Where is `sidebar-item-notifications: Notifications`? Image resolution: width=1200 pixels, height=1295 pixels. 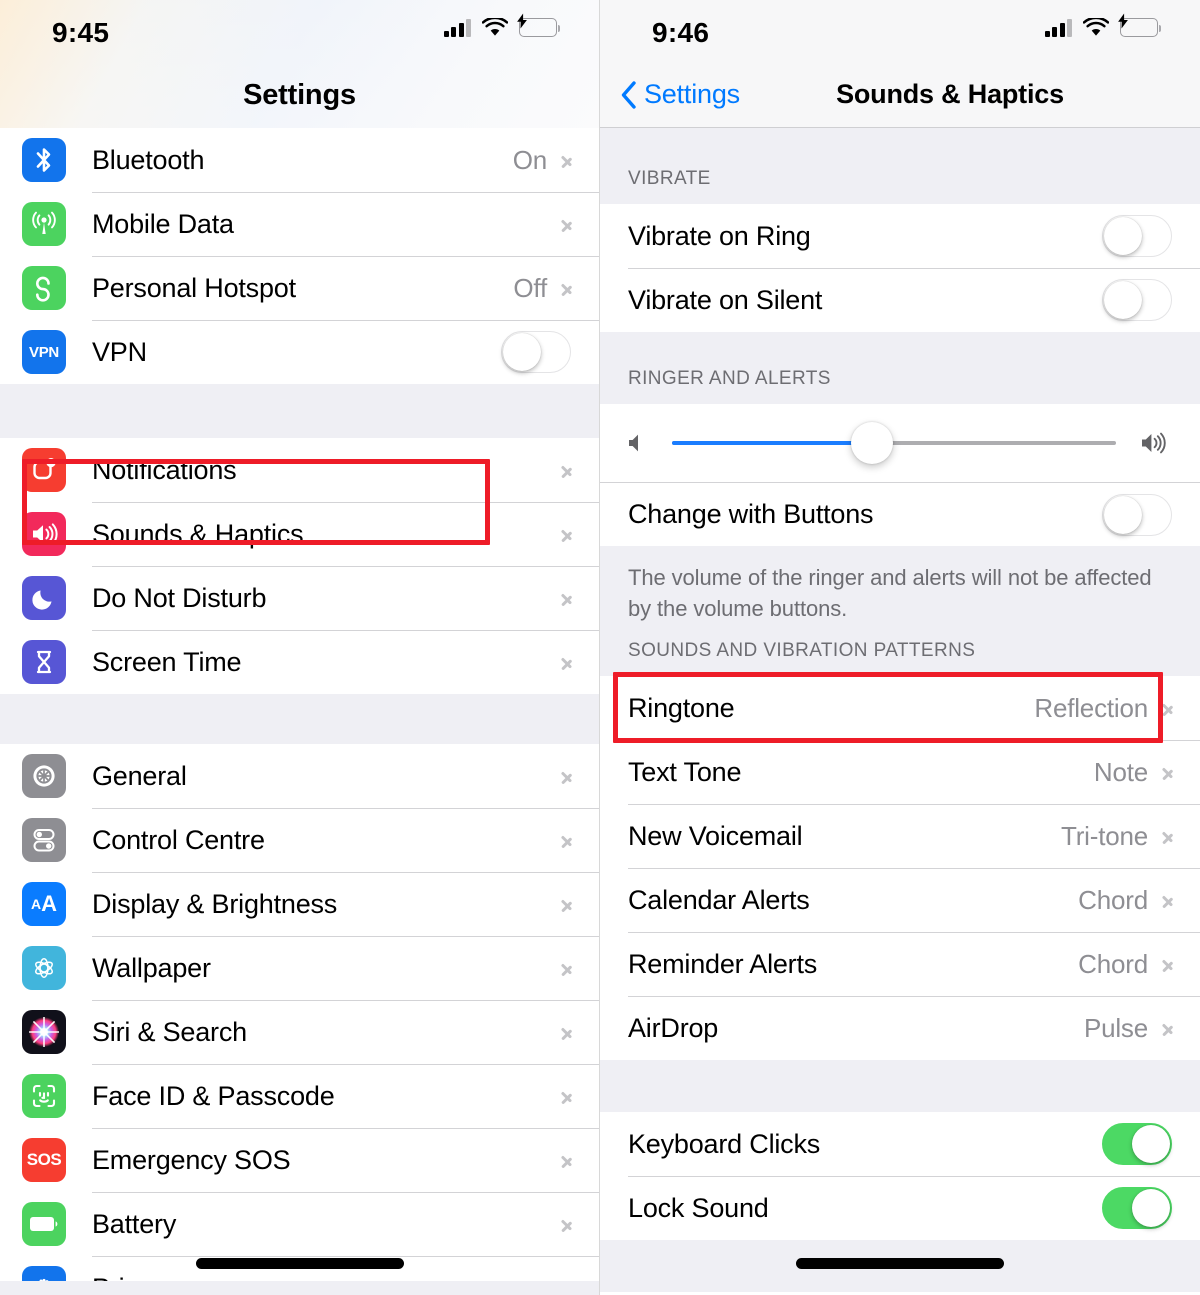 sidebar-item-notifications: Notifications is located at coordinates (299, 470).